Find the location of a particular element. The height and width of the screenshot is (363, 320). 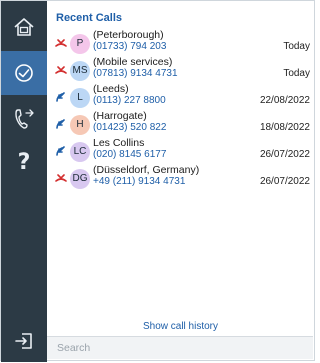

avatar: L is located at coordinates (80, 98).